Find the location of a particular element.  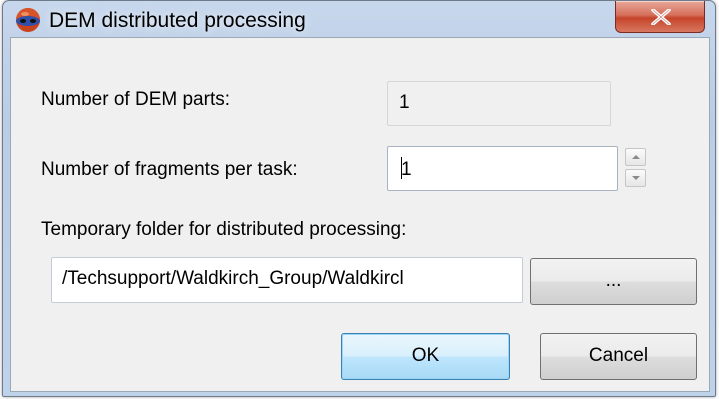

dem-parts-label: Number of DEM parts: is located at coordinates (135, 99).